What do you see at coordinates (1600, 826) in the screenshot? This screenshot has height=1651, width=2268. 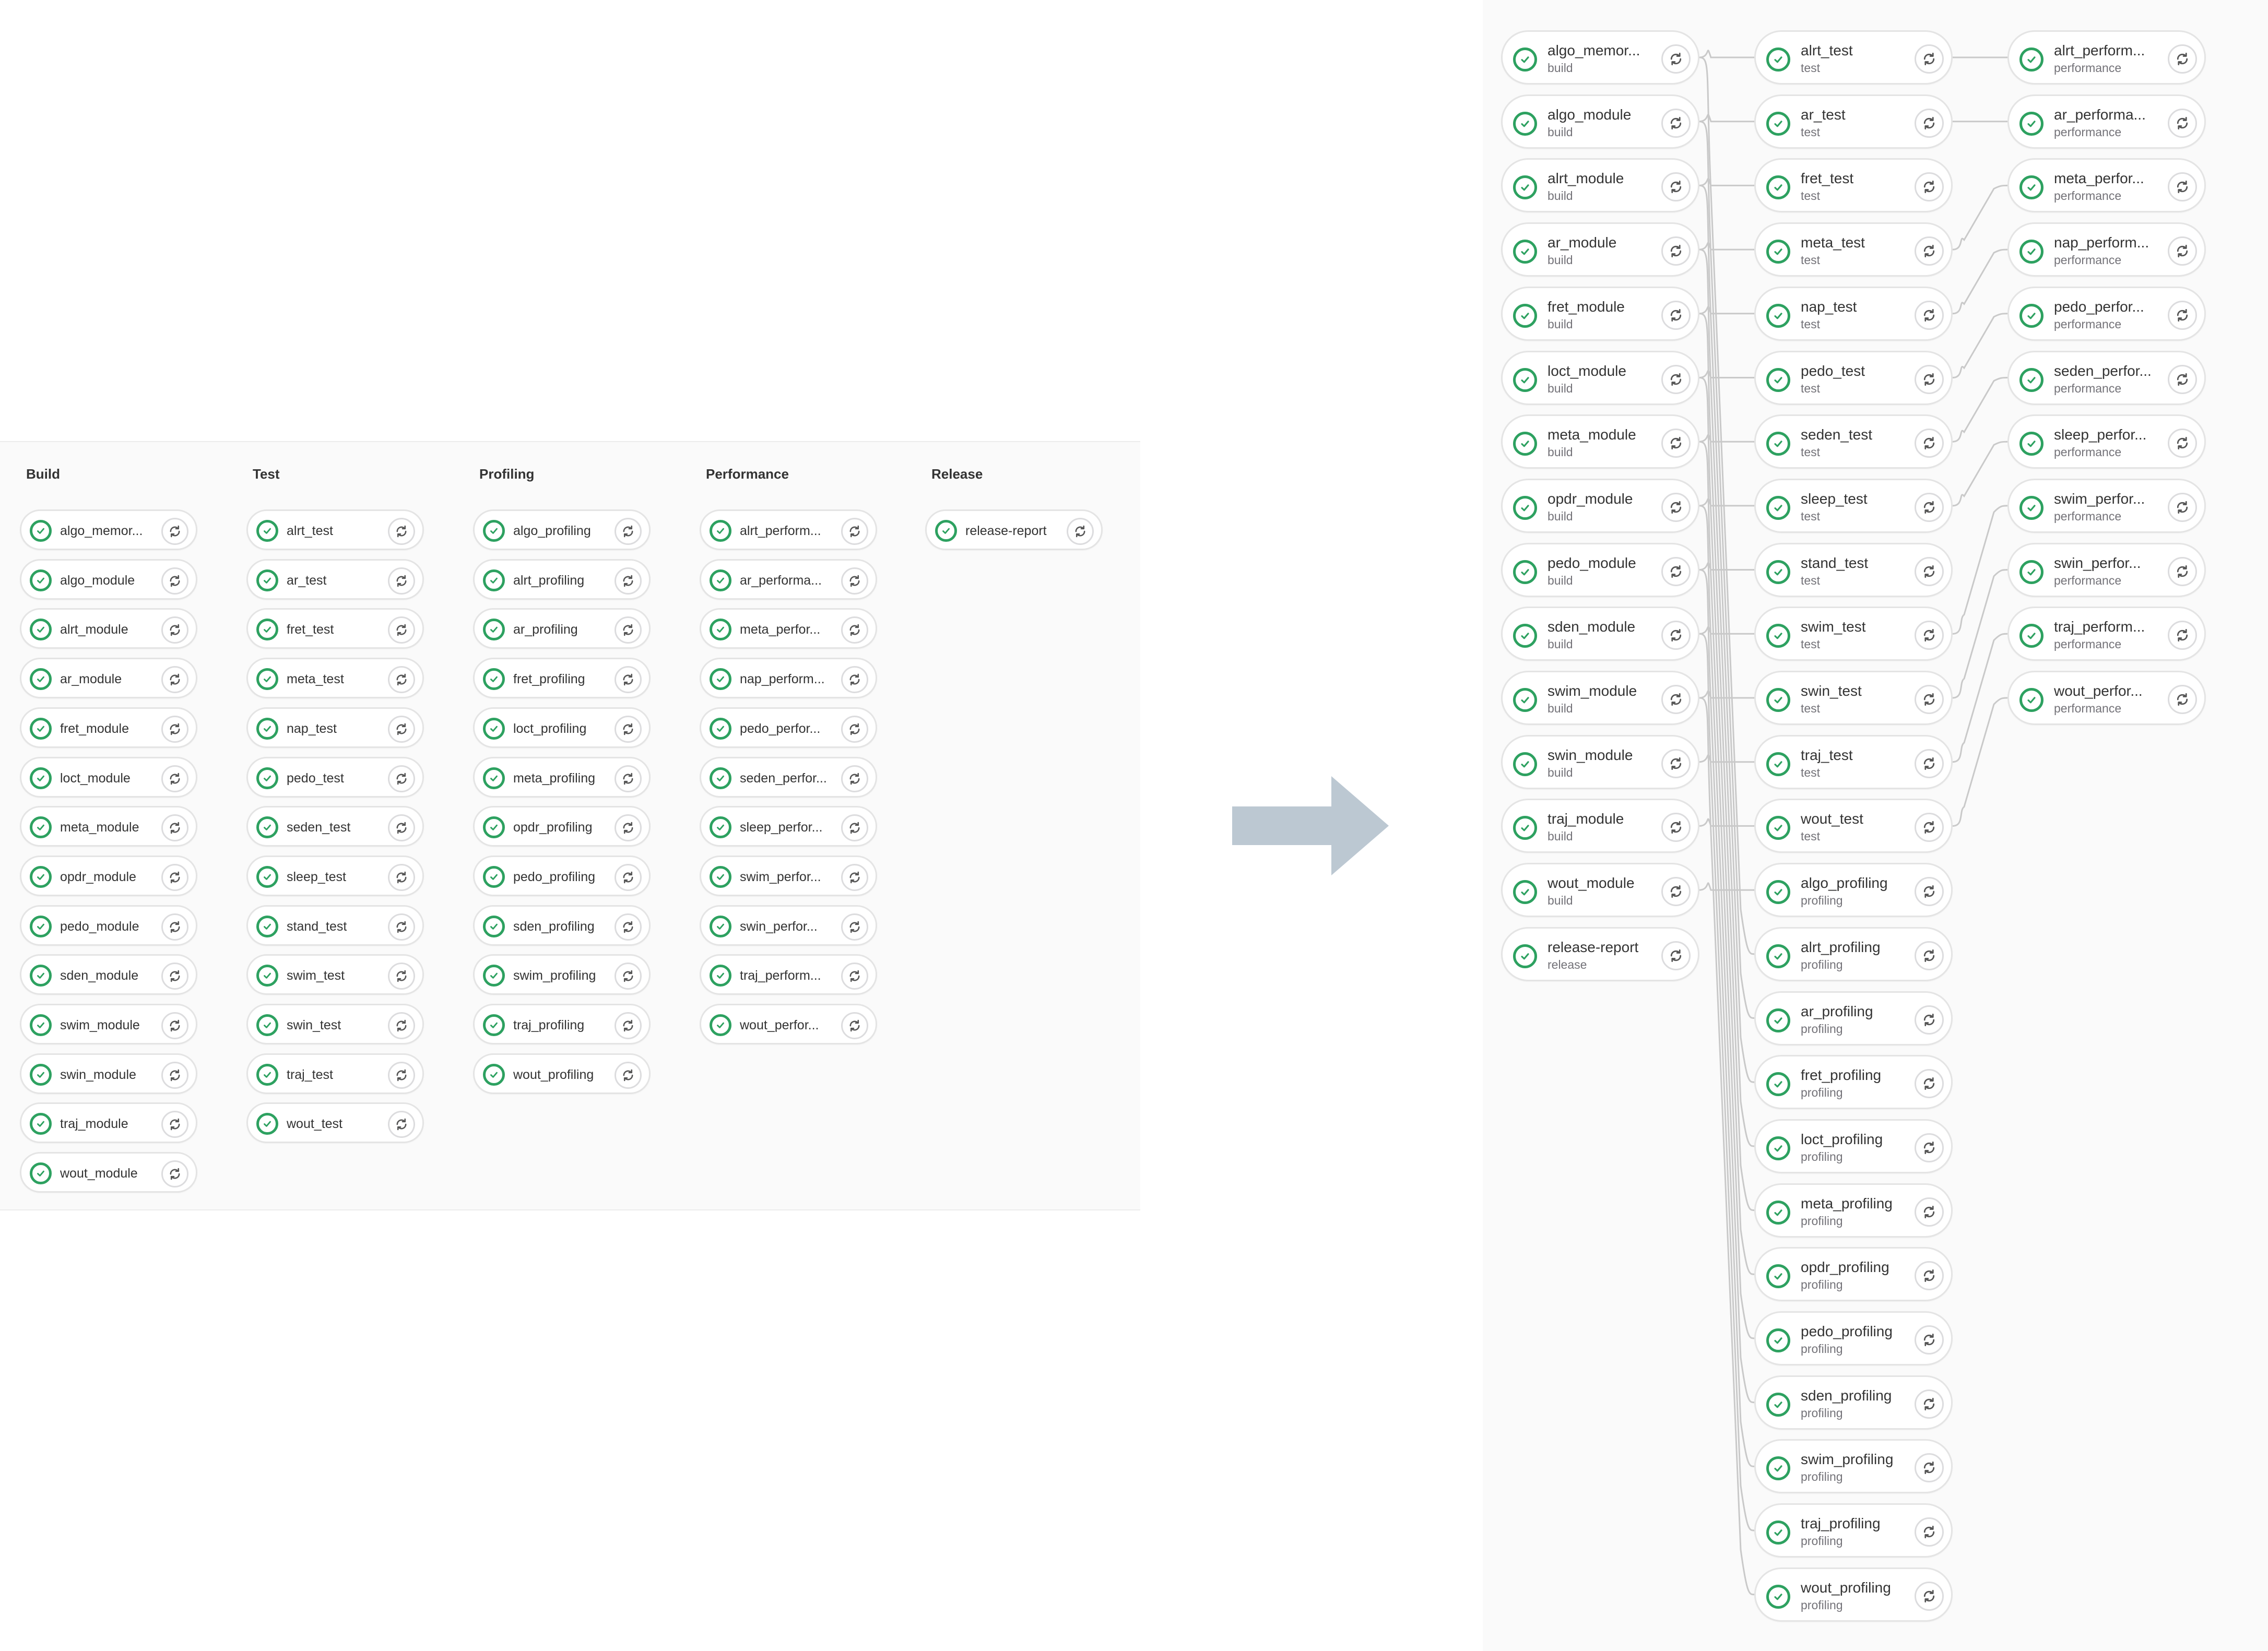 I see `job-traj-module: traj_module build` at bounding box center [1600, 826].